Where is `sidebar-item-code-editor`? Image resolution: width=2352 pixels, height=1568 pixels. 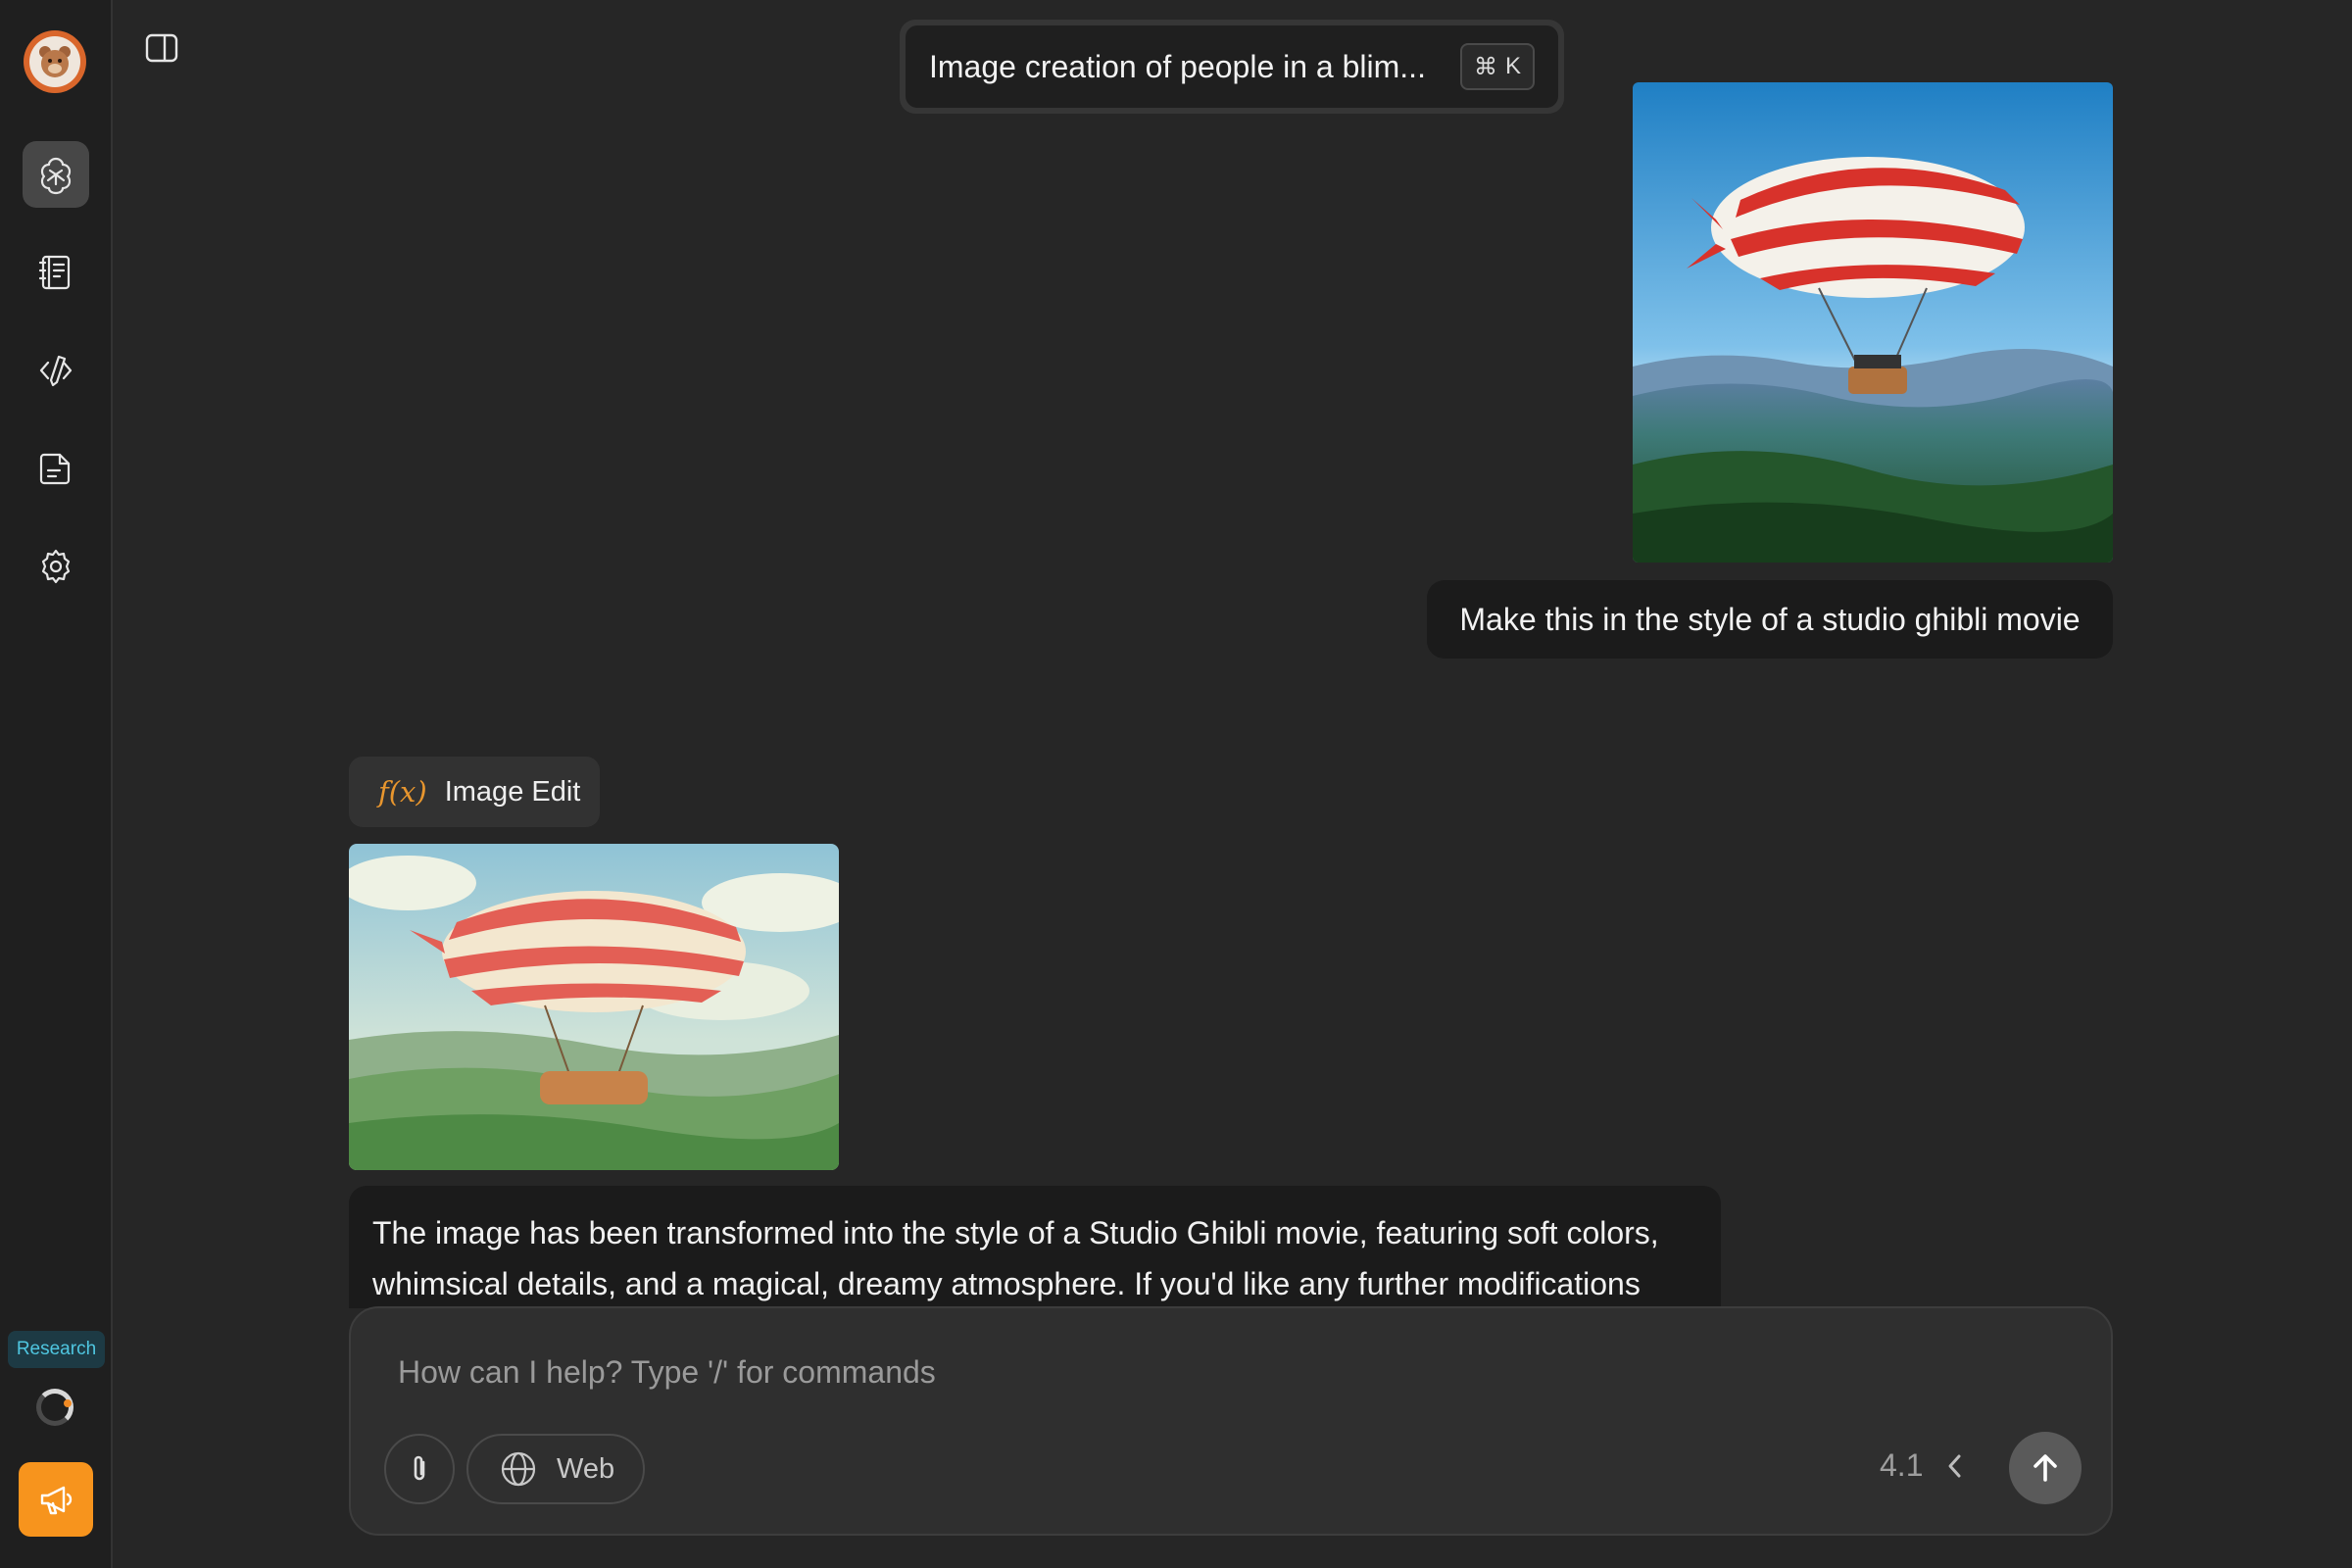 sidebar-item-code-editor is located at coordinates (56, 370).